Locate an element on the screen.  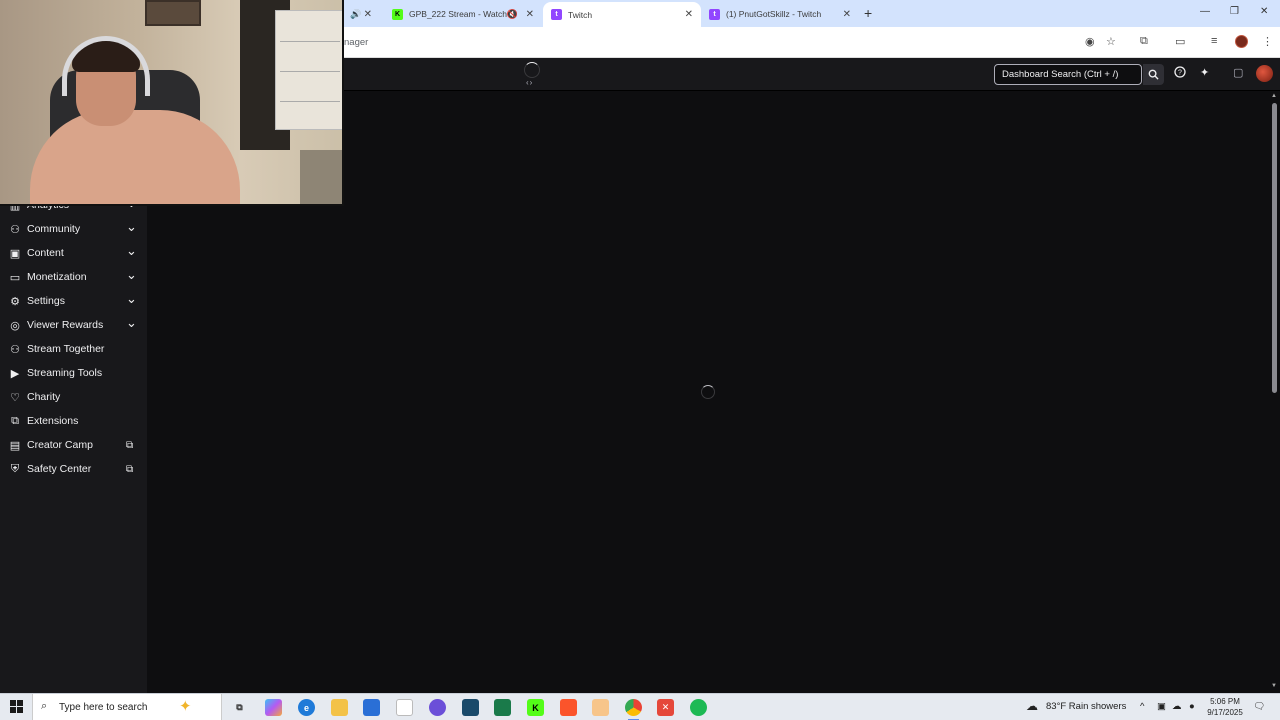
minimize-icon: — is located at coordinates (1205, 11).